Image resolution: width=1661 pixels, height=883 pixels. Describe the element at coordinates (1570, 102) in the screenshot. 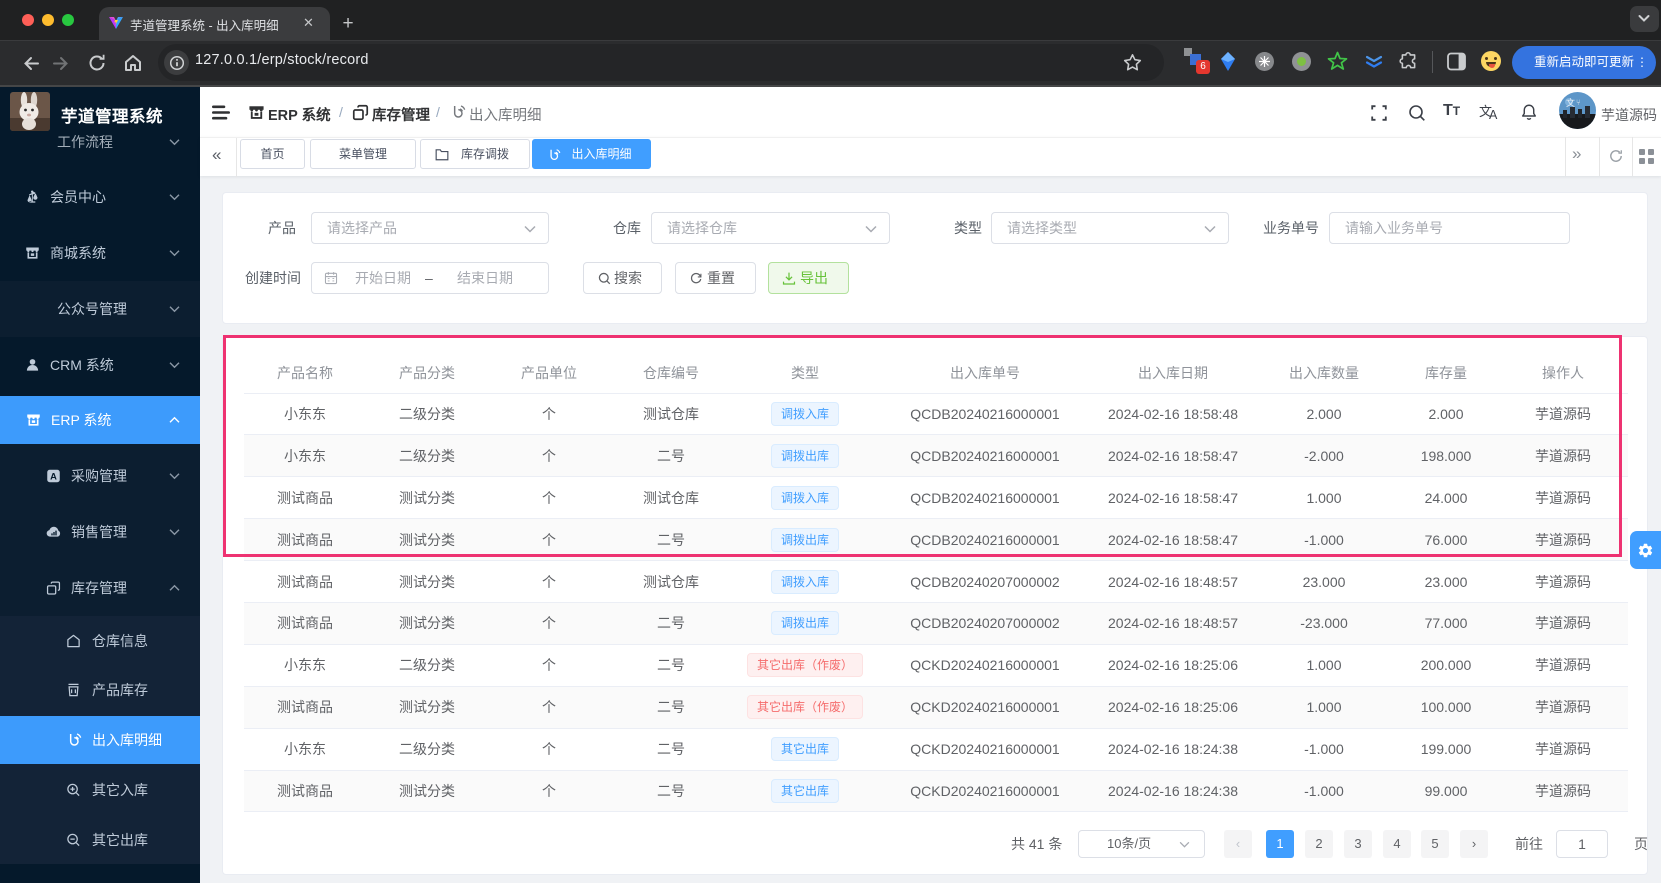

I see `svg-text: 文` at that location.